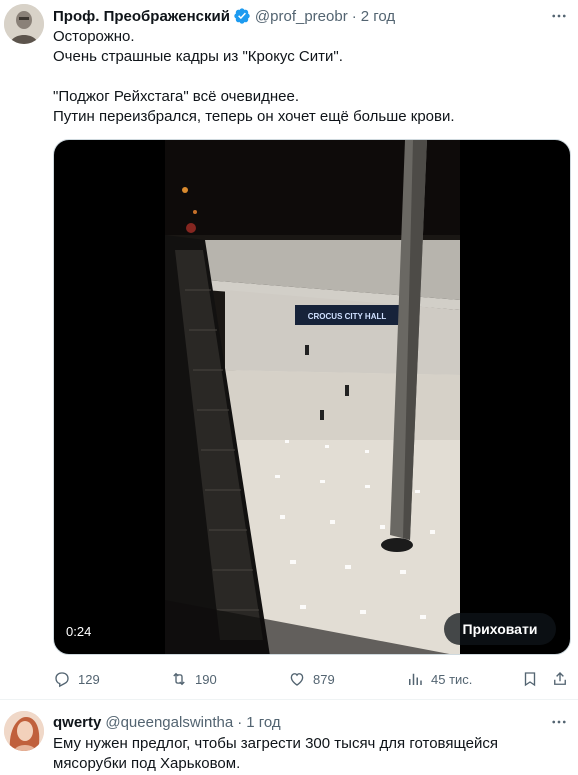 This screenshot has width=578, height=775. What do you see at coordinates (324, 679) in the screenshot?
I see `like-count: 879` at bounding box center [324, 679].